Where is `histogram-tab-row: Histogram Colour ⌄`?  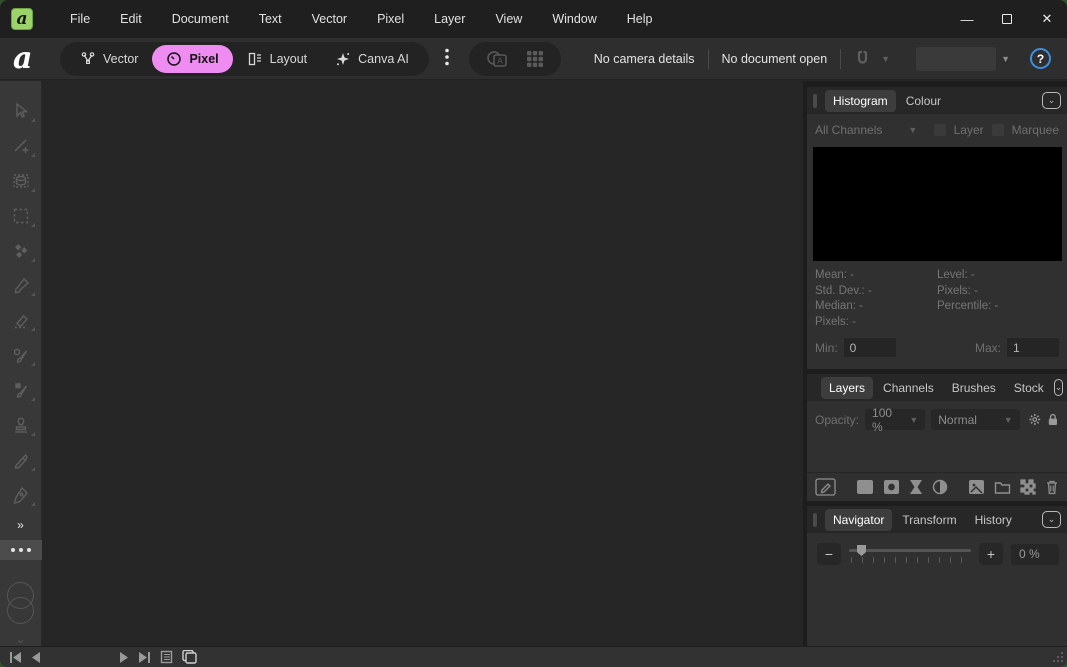
histogram-tab-row: Histogram Colour ⌄ is located at coordinates (937, 100).